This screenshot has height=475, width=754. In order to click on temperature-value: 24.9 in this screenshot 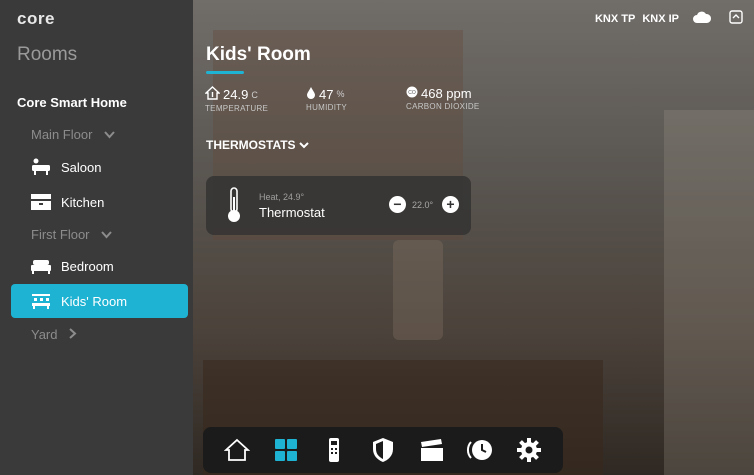, I will do `click(236, 94)`.